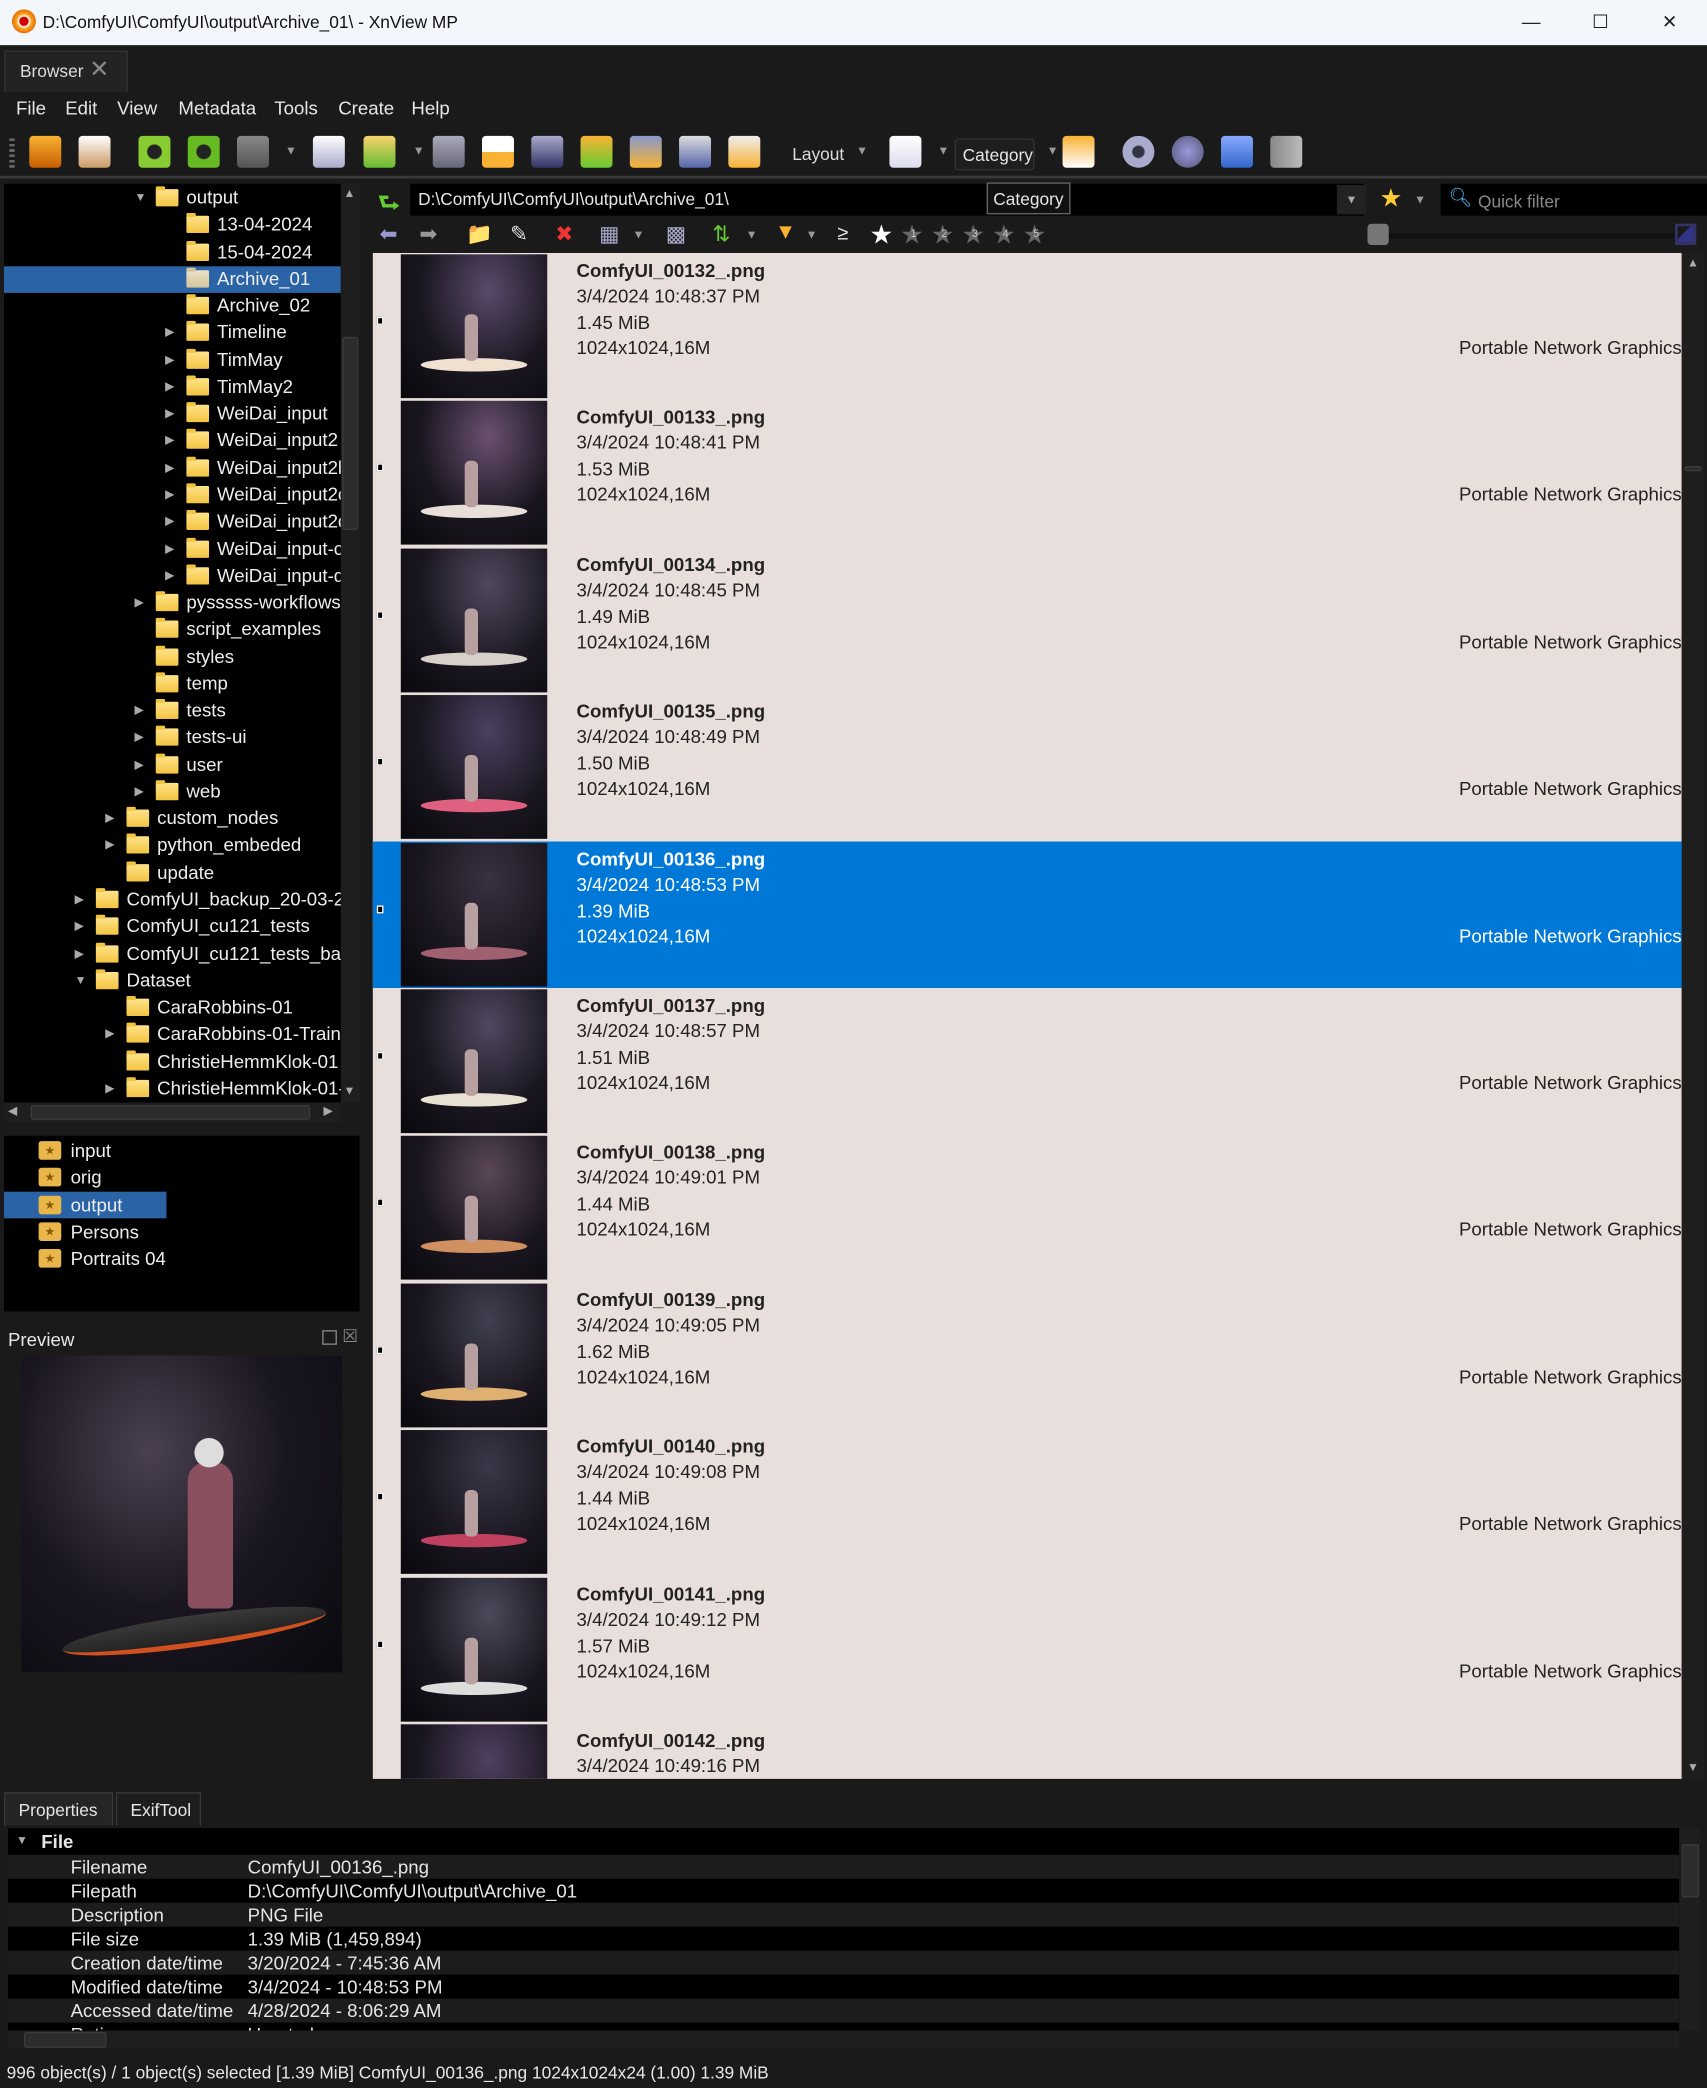 Image resolution: width=1707 pixels, height=2088 pixels. I want to click on quick-filter-input: 🔍︎ Quick filter, so click(1573, 199).